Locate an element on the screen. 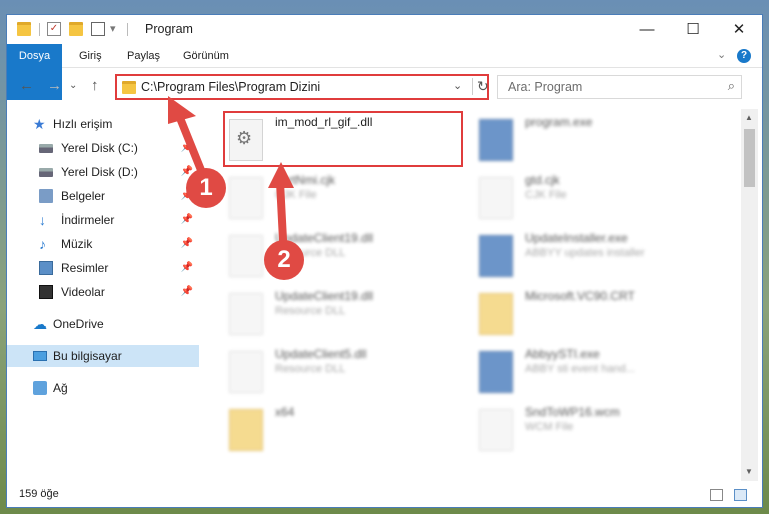 Image resolution: width=769 pixels, height=514 pixels. download-icon: ↓ is located at coordinates (42, 220).